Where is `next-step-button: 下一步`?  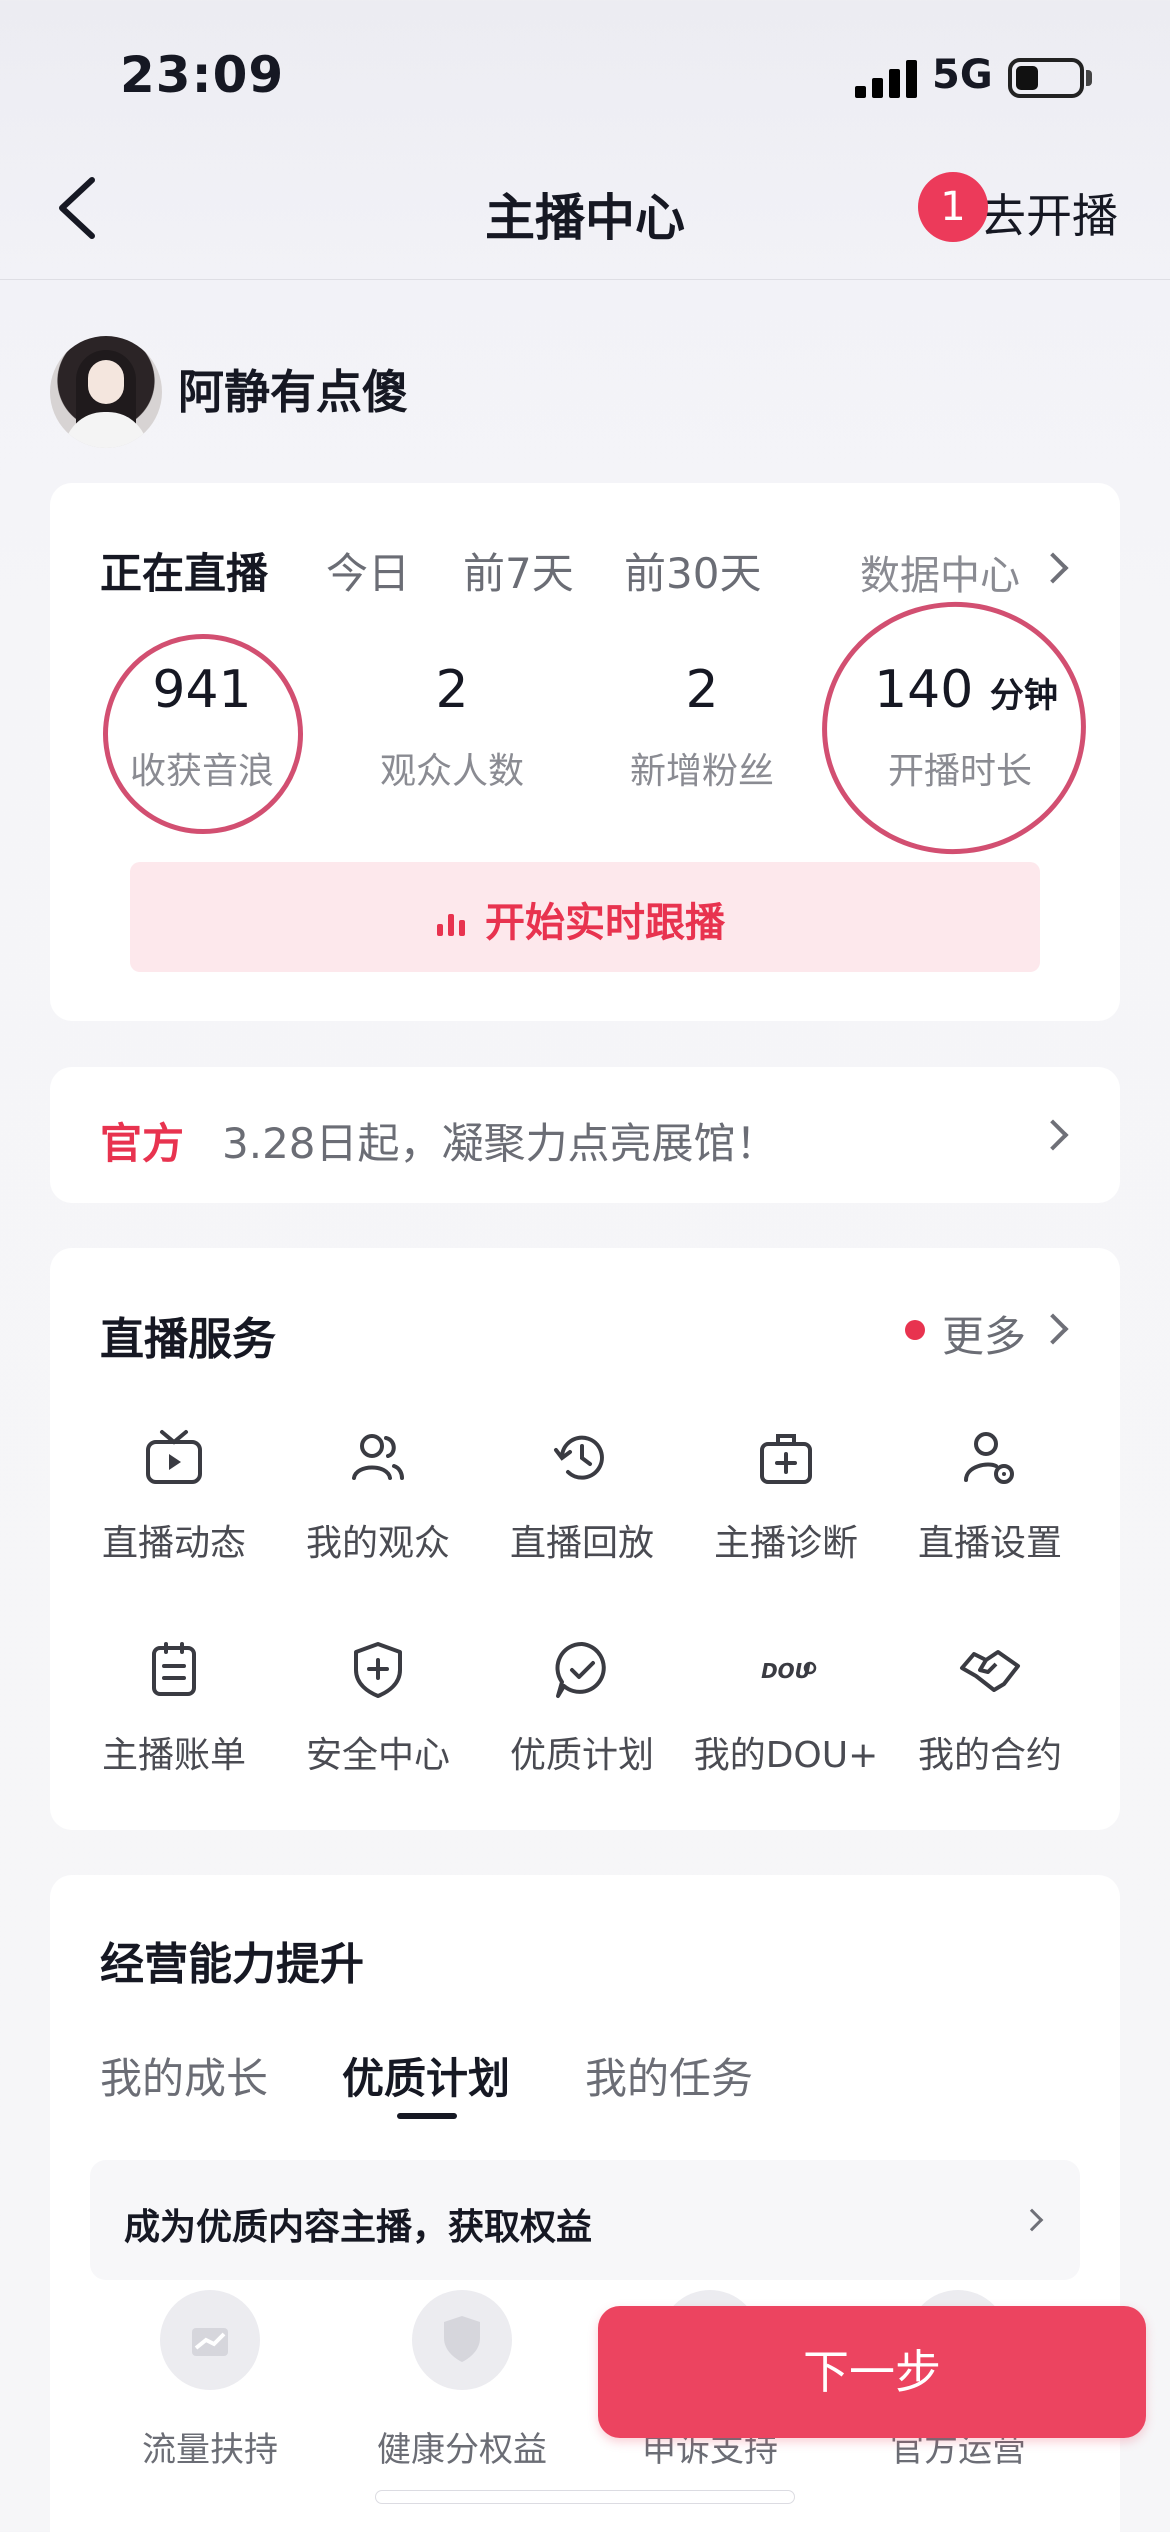 next-step-button: 下一步 is located at coordinates (872, 2372).